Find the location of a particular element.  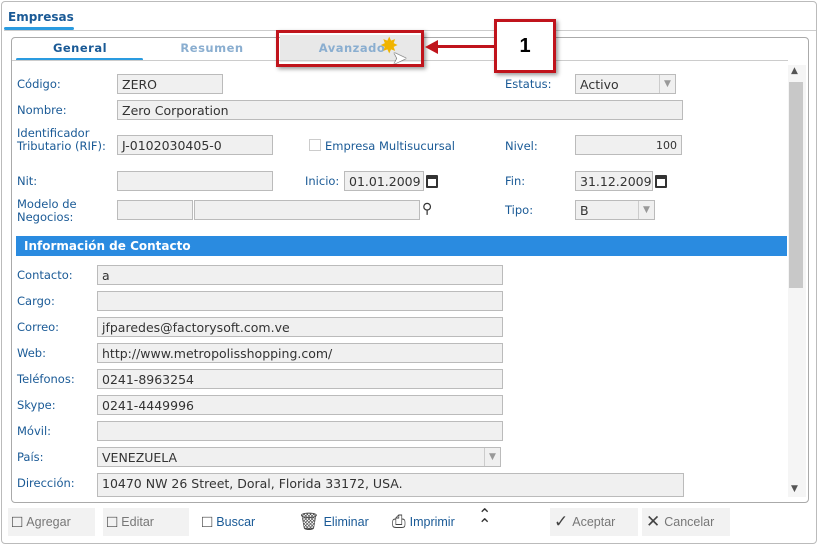

contact-input: jfparedes@factorysoft.com.ve is located at coordinates (300, 327).